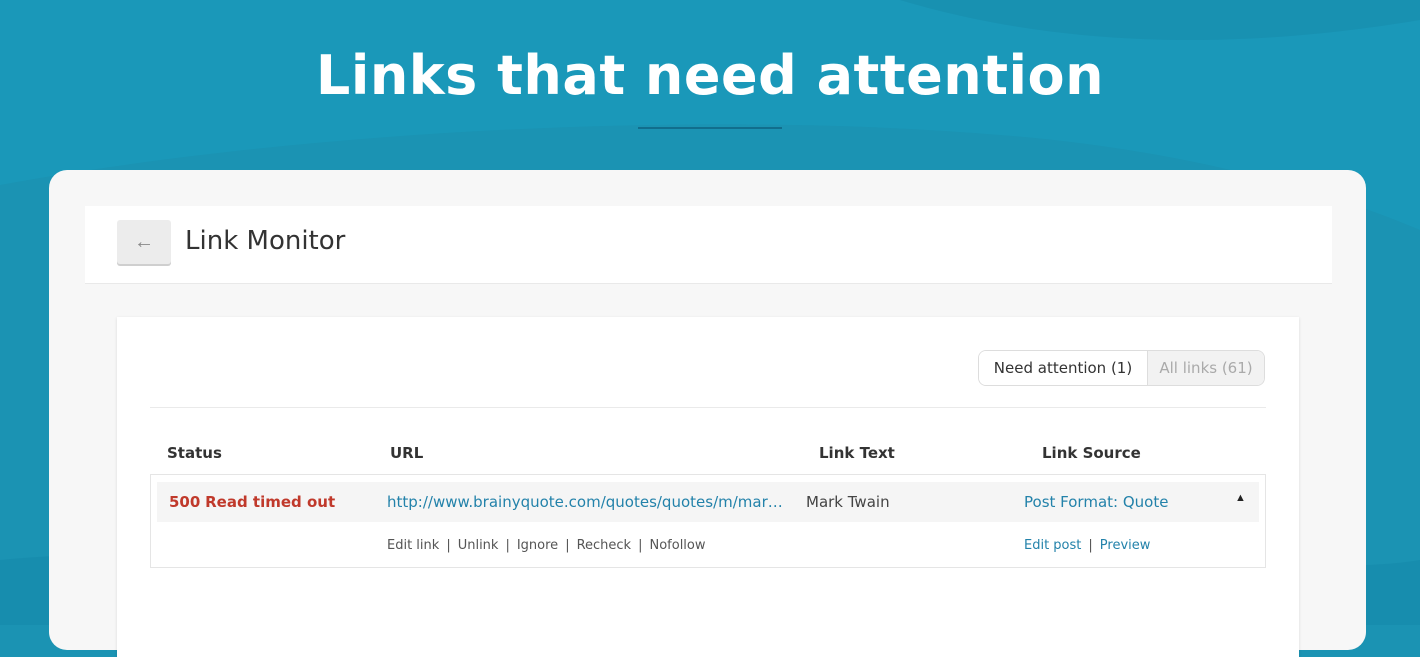 The width and height of the screenshot is (1420, 657). What do you see at coordinates (1063, 368) in the screenshot?
I see `tab-need-attention: Need attention (1)` at bounding box center [1063, 368].